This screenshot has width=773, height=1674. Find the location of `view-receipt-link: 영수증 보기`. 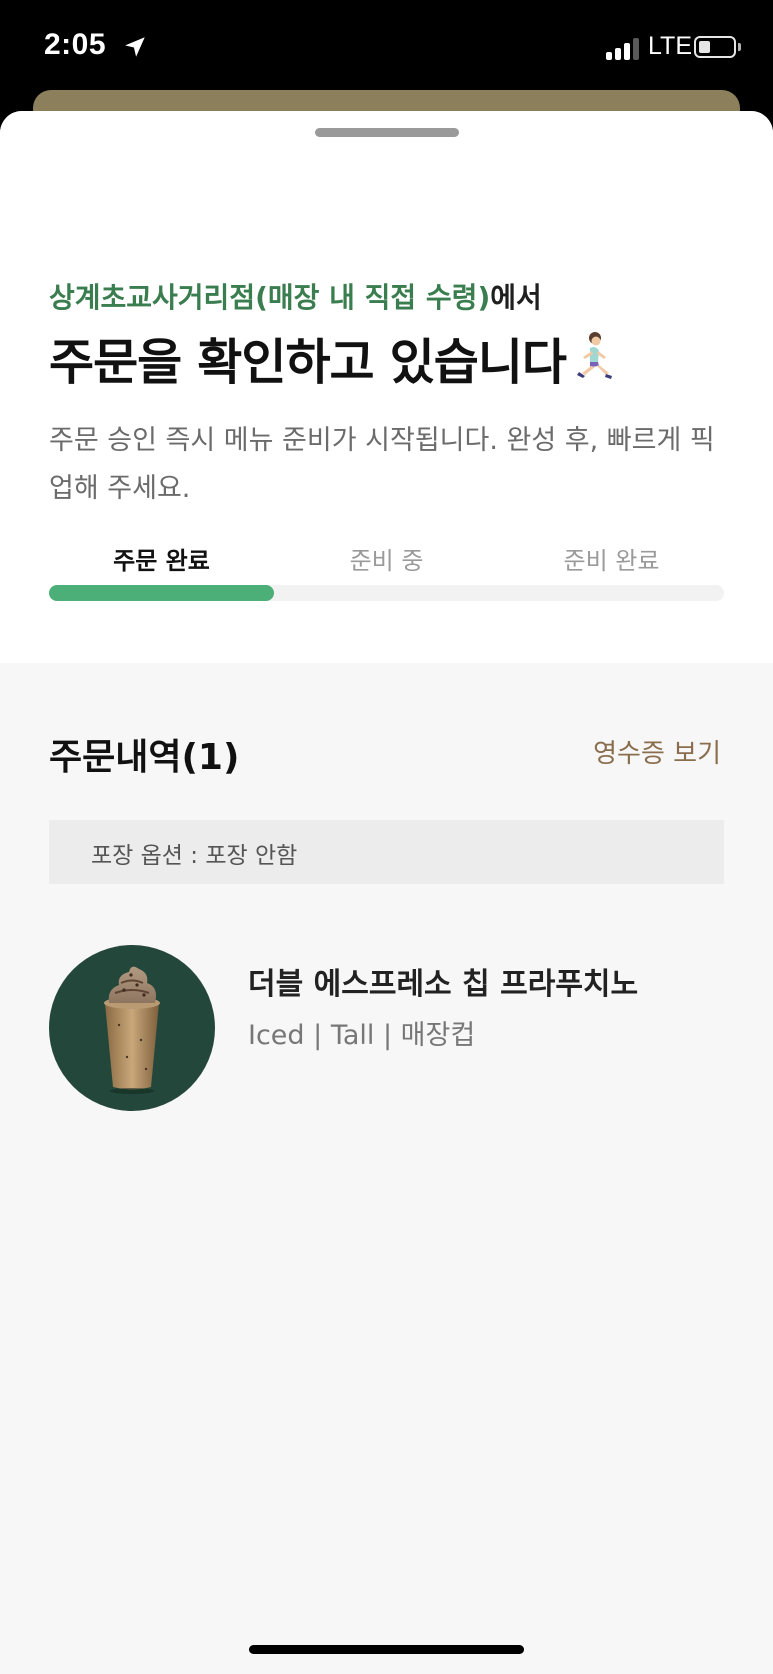

view-receipt-link: 영수증 보기 is located at coordinates (657, 751).